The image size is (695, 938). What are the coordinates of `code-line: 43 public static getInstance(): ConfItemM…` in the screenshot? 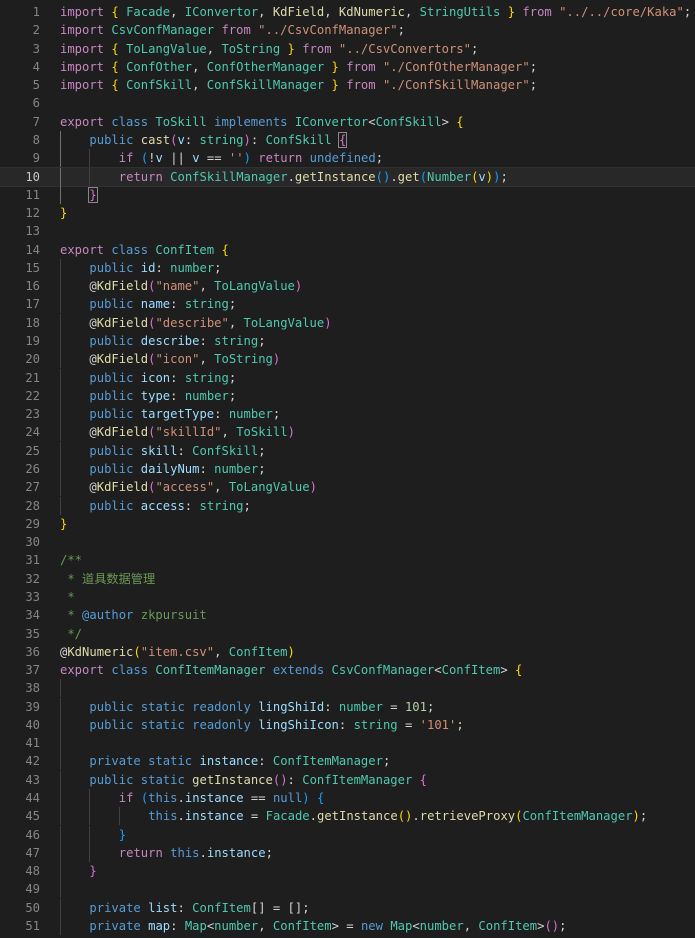 It's located at (347, 779).